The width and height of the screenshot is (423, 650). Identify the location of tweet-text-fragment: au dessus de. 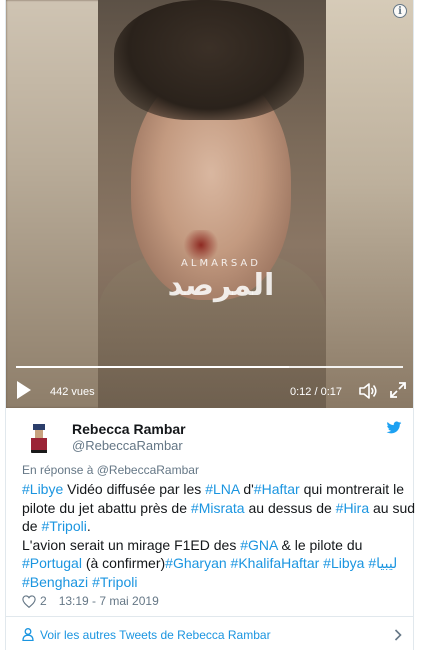
(290, 507).